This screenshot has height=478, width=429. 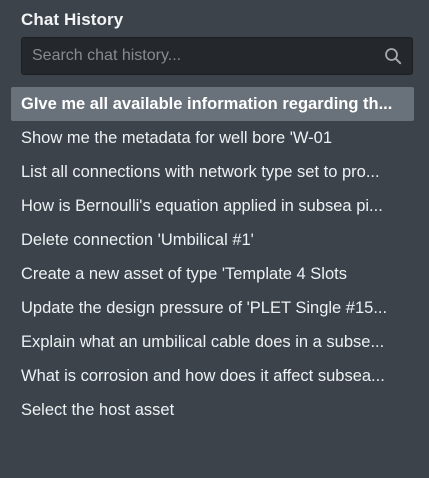 I want to click on chat-history-item: Show me the metadata for well bore 'W-01, so click(x=212, y=138).